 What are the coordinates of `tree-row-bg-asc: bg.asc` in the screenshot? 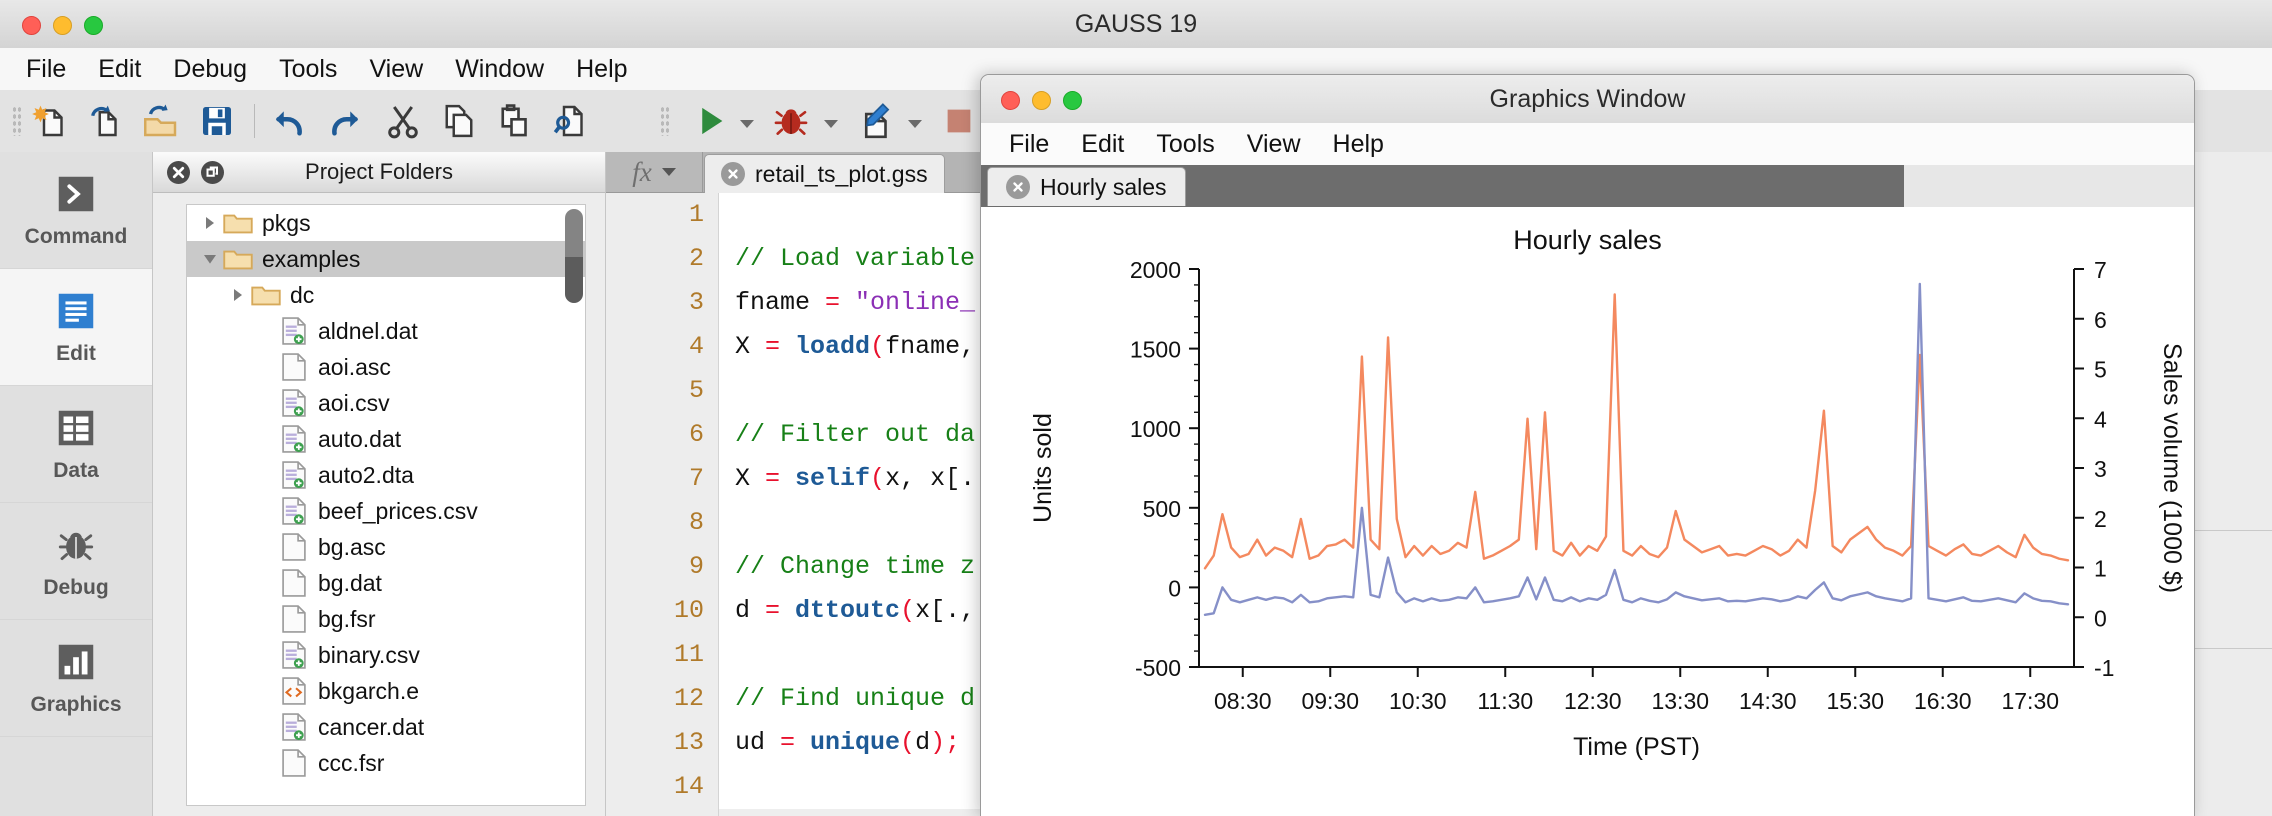 It's located at (386, 547).